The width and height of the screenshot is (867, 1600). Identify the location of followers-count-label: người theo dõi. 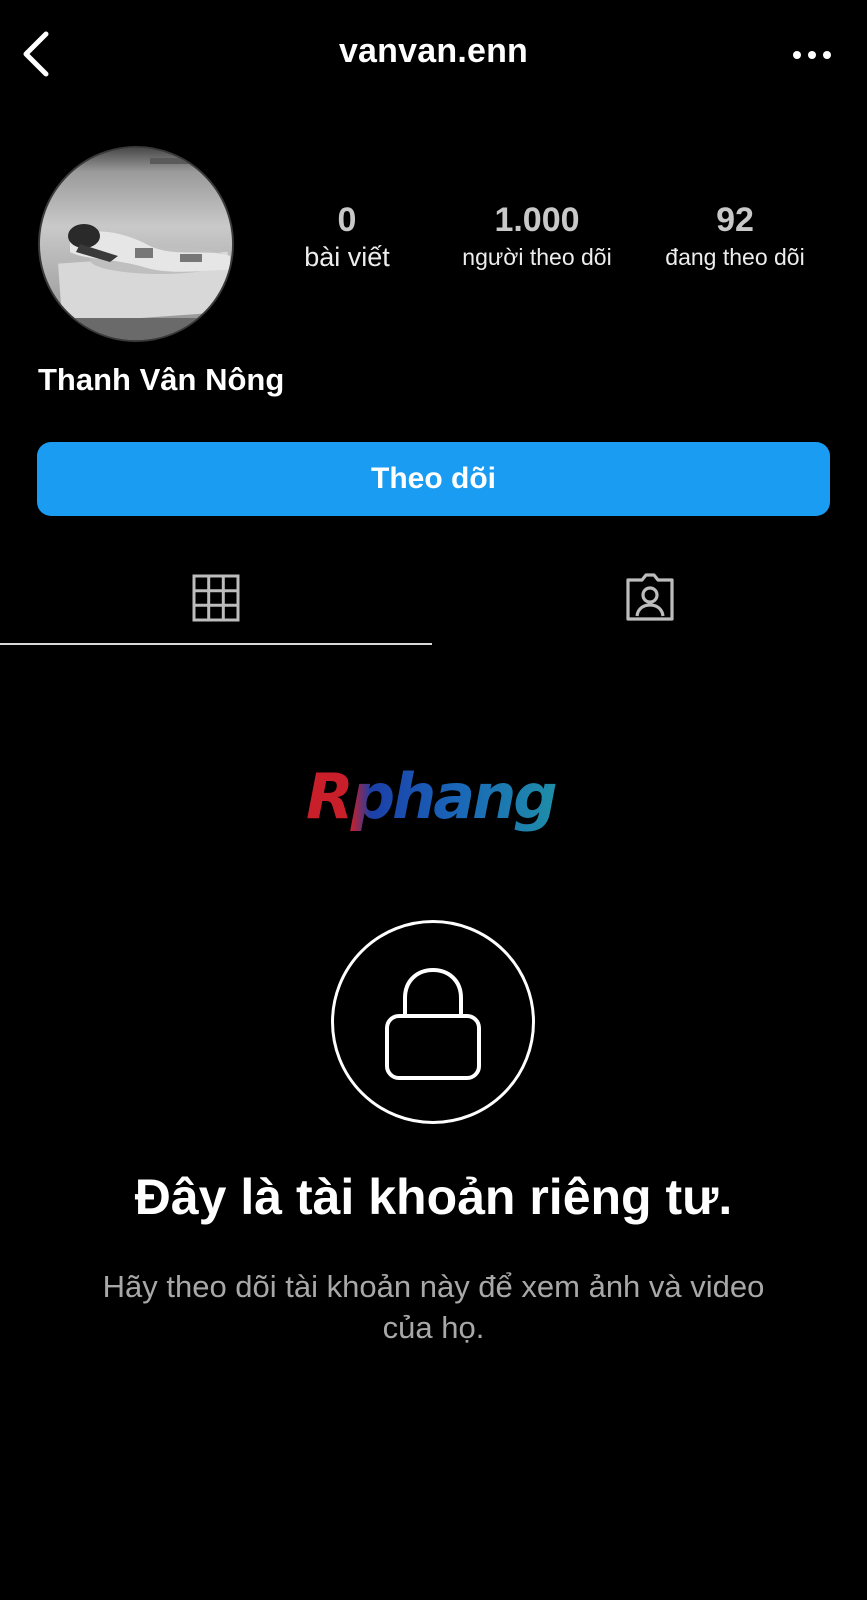
(537, 257).